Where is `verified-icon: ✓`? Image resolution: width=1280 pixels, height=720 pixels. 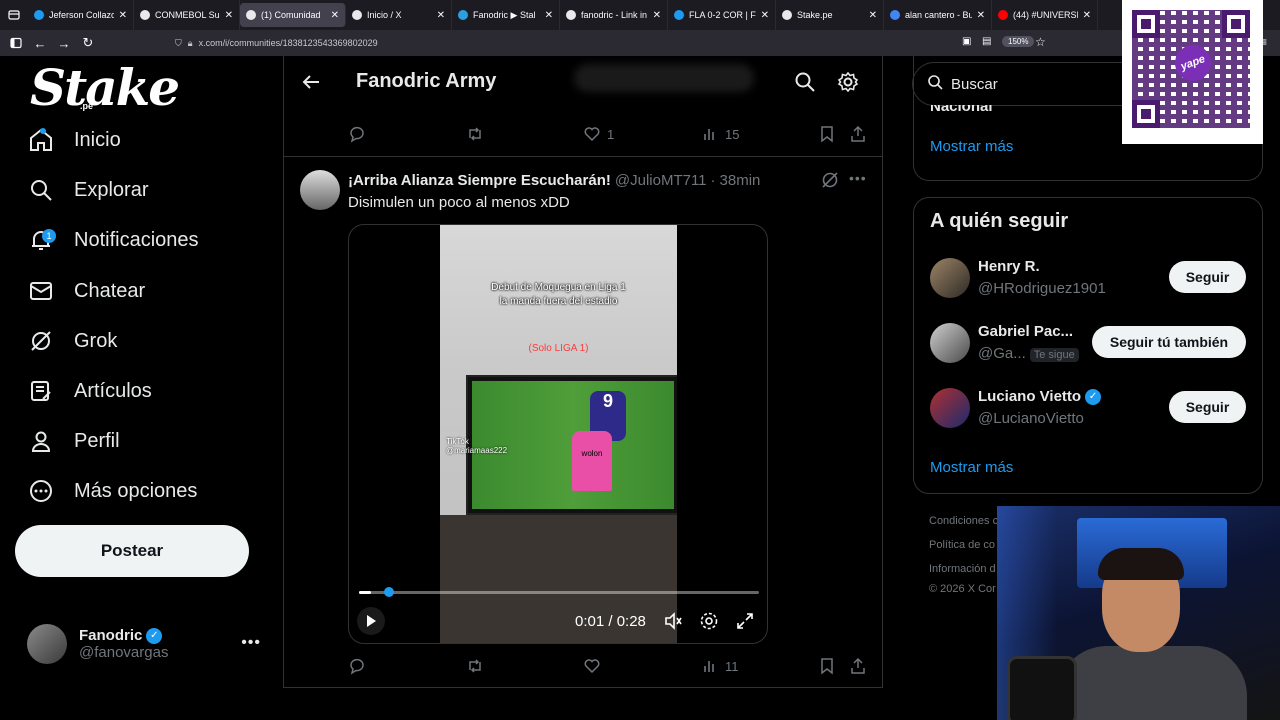 verified-icon: ✓ is located at coordinates (154, 635).